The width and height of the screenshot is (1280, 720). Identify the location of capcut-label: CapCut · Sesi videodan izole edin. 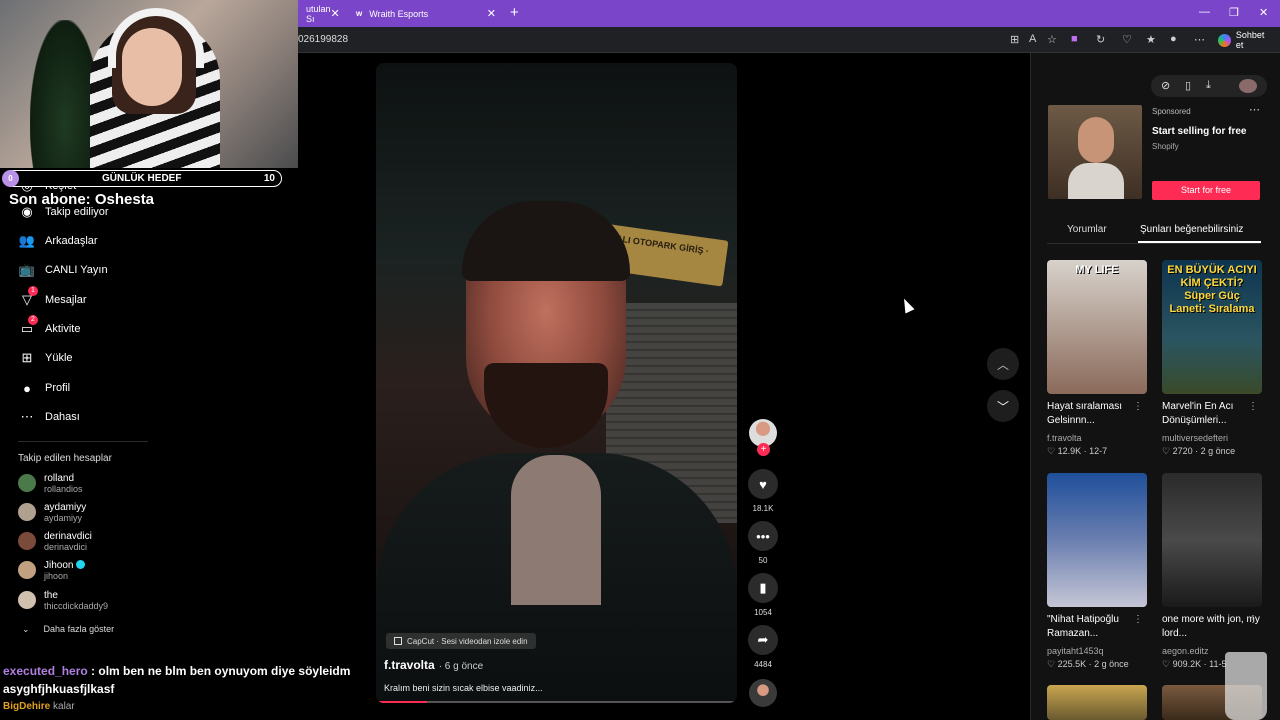
(461, 641).